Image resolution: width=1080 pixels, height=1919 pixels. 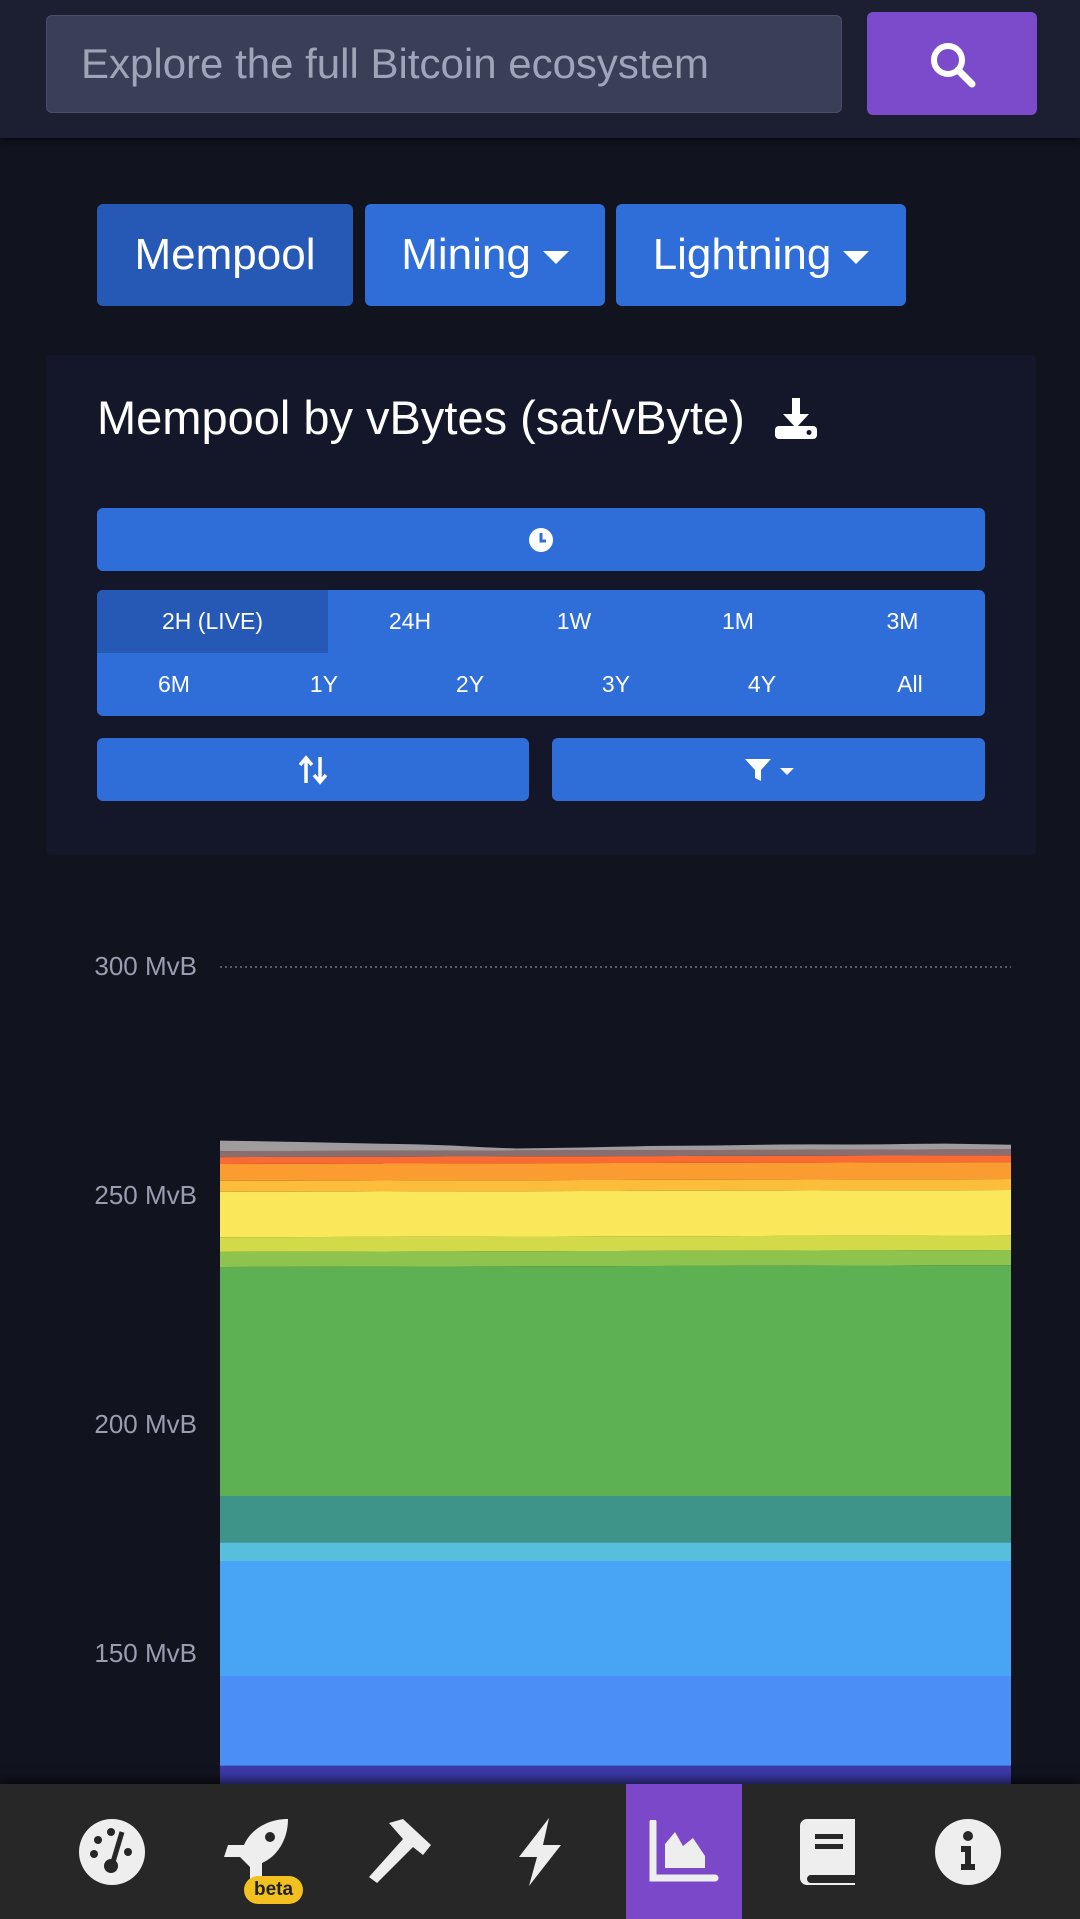 I want to click on filter-icon, so click(x=757, y=769).